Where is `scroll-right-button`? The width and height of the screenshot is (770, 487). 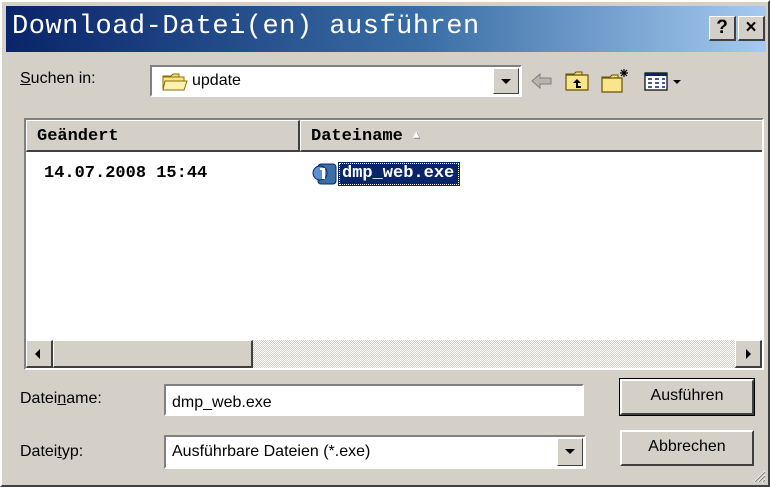
scroll-right-button is located at coordinates (748, 354).